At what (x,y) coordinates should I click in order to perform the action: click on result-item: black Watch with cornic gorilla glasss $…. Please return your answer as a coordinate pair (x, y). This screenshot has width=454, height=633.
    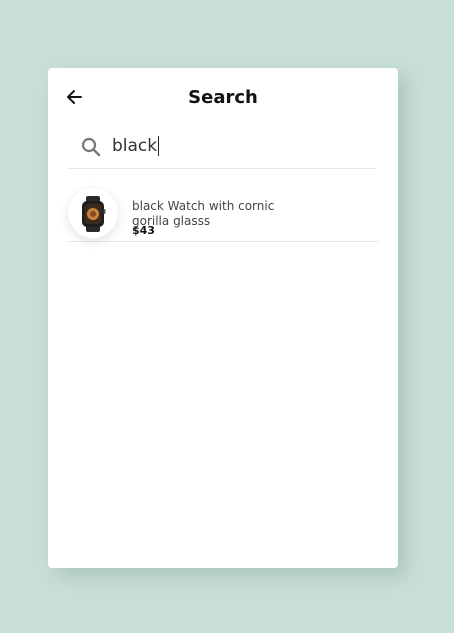
    Looking at the image, I should click on (223, 214).